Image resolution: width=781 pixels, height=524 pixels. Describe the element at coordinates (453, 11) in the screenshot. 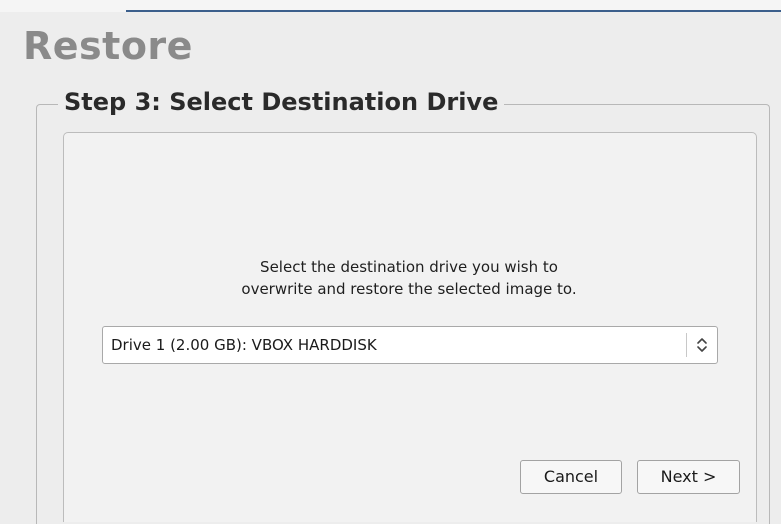

I see `window-top-border` at that location.